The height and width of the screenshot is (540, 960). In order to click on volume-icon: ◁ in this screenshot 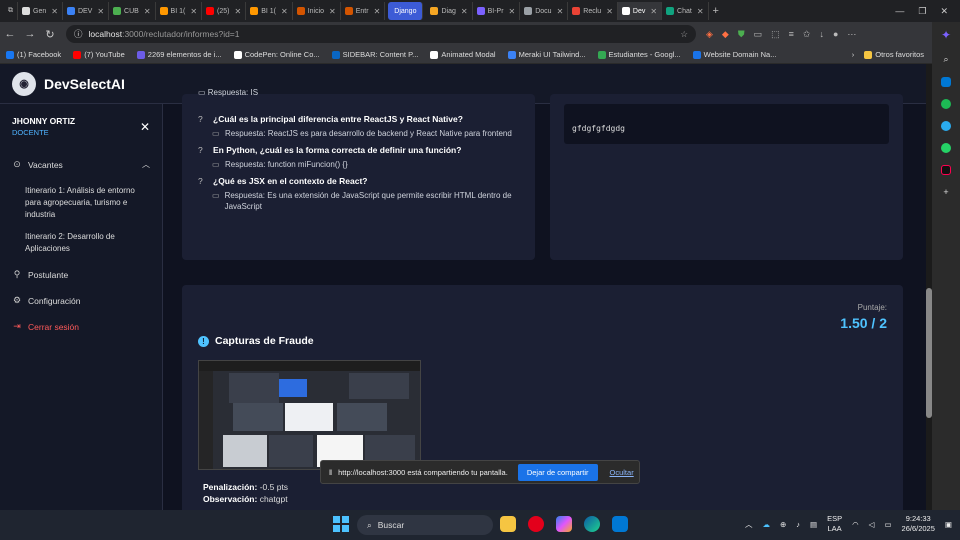, I will do `click(872, 524)`.